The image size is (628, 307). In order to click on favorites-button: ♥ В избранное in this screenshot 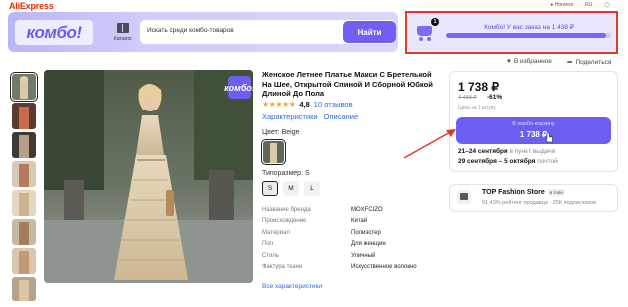, I will do `click(529, 61)`.